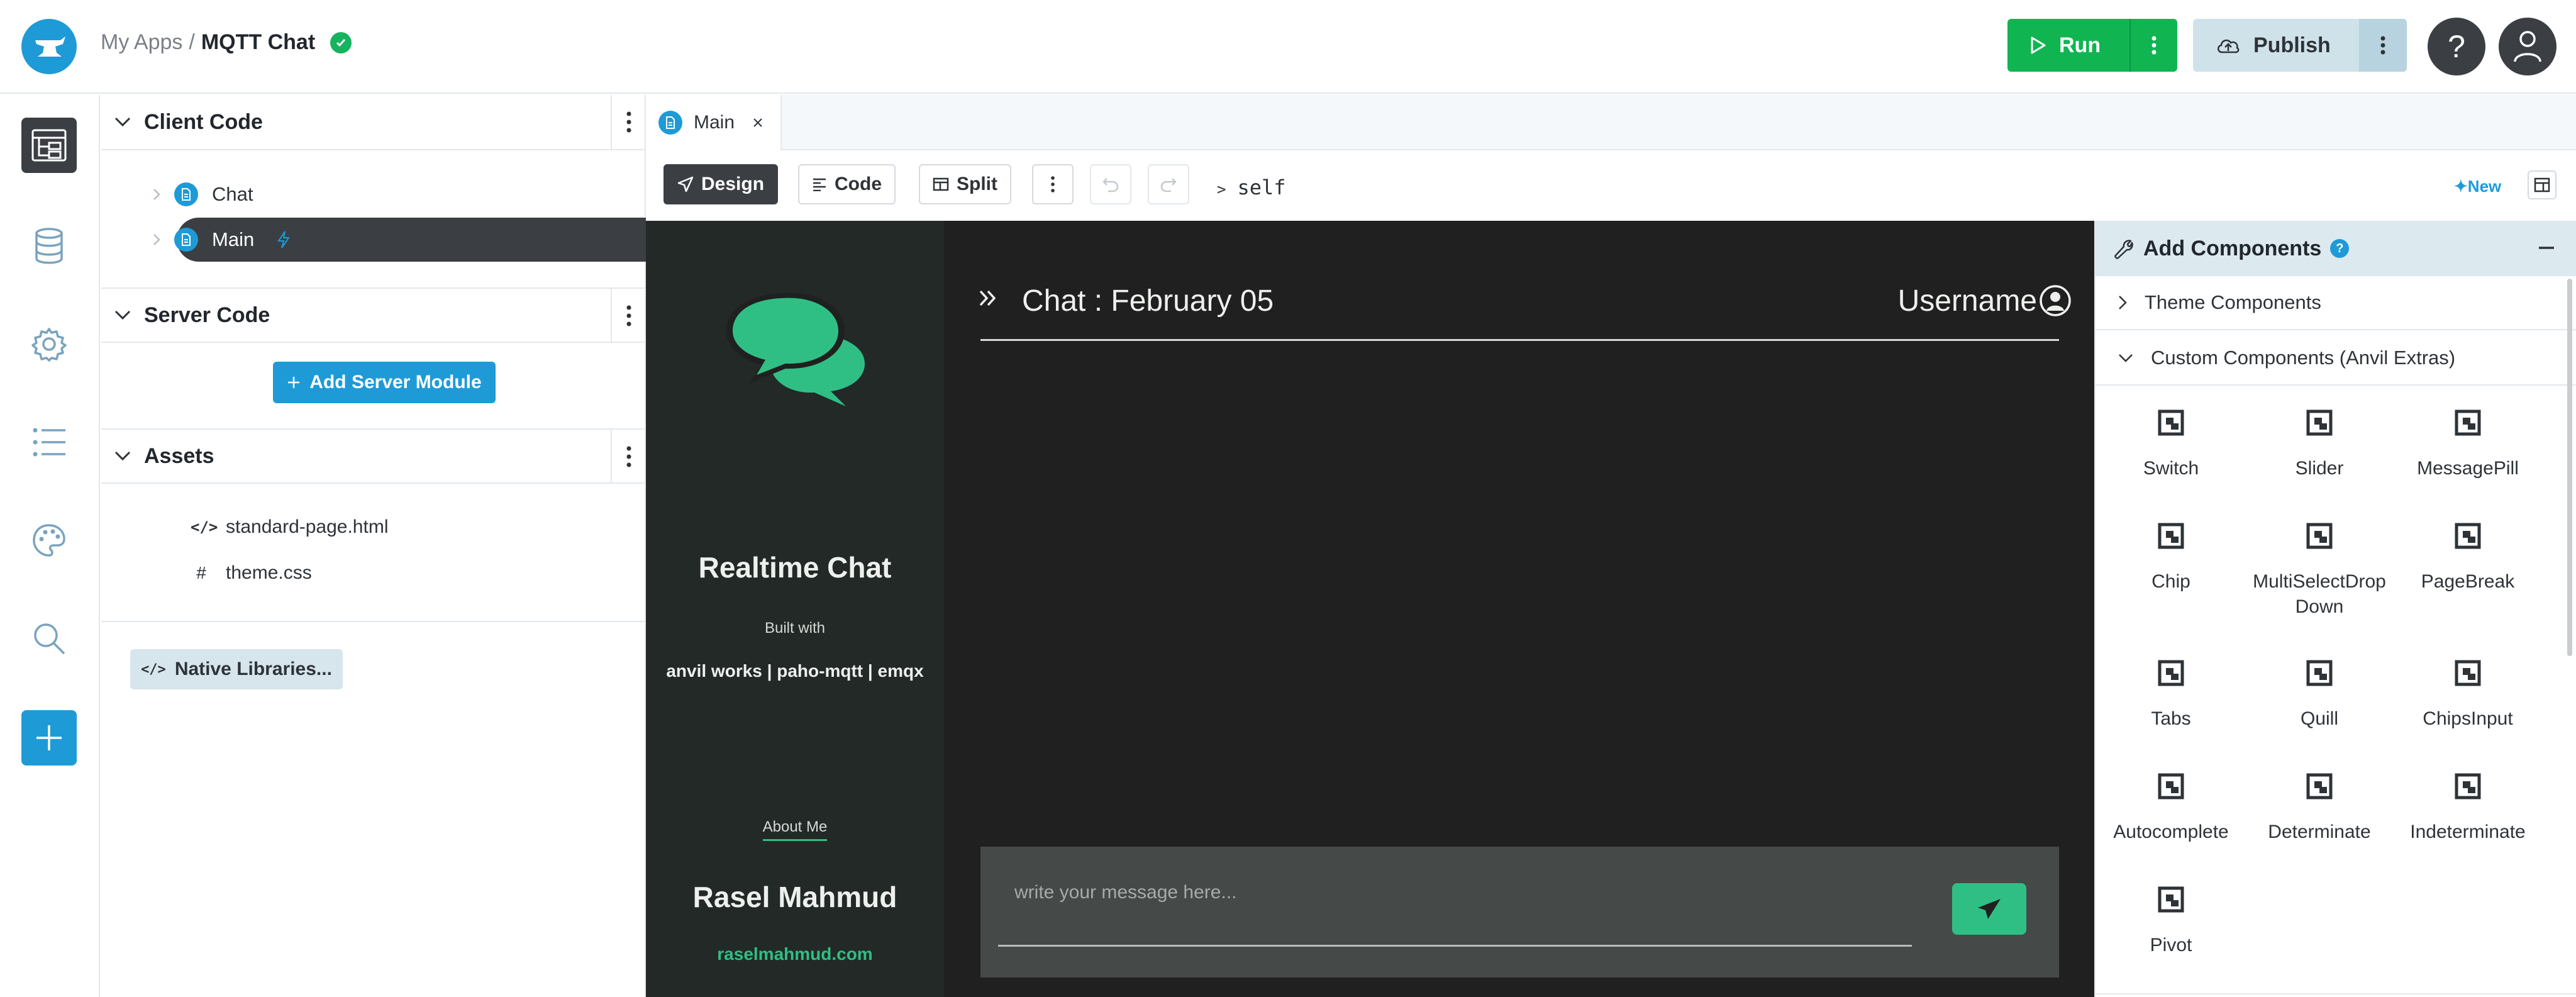  I want to click on asset-item-css: # theme.css, so click(251, 573).